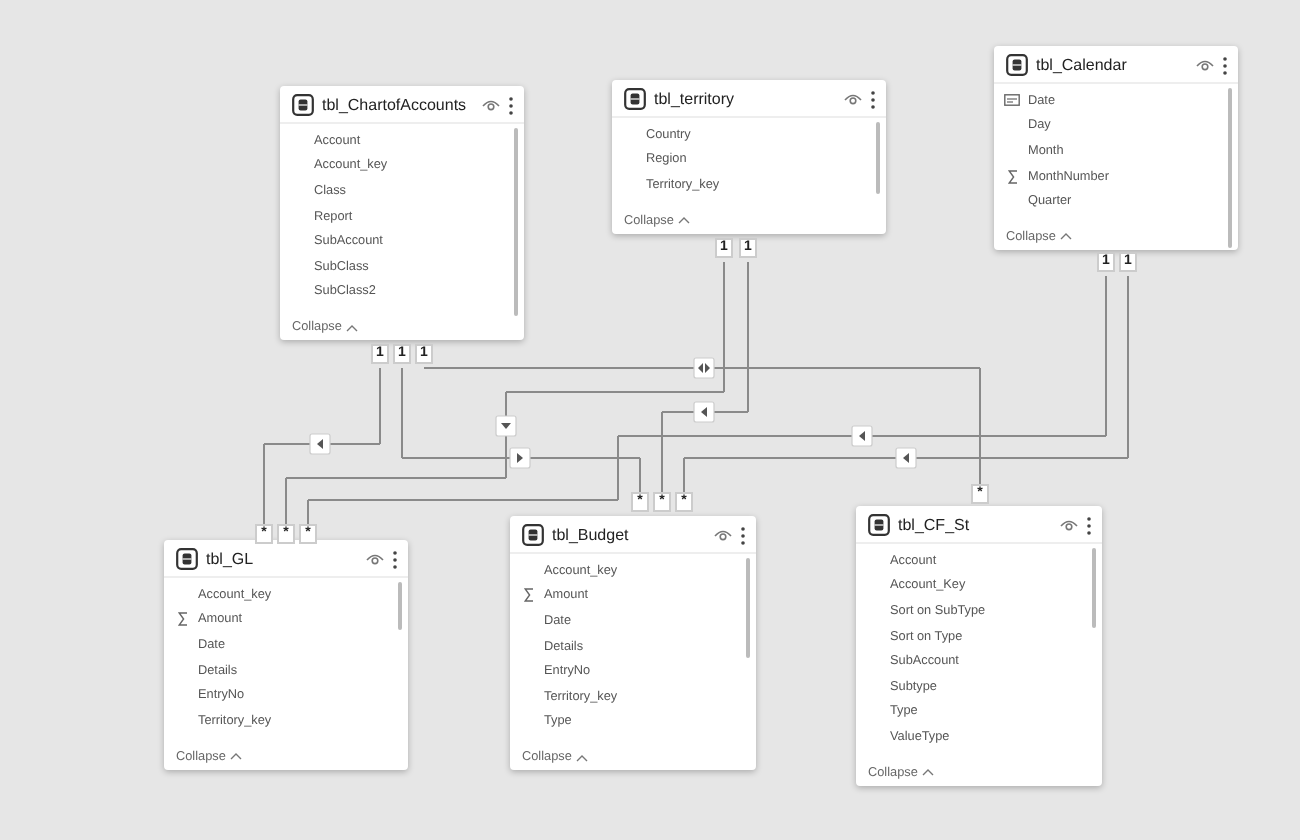 This screenshot has height=840, width=1300. Describe the element at coordinates (1082, 65) in the screenshot. I see `table-title: tbl_Calendar` at that location.